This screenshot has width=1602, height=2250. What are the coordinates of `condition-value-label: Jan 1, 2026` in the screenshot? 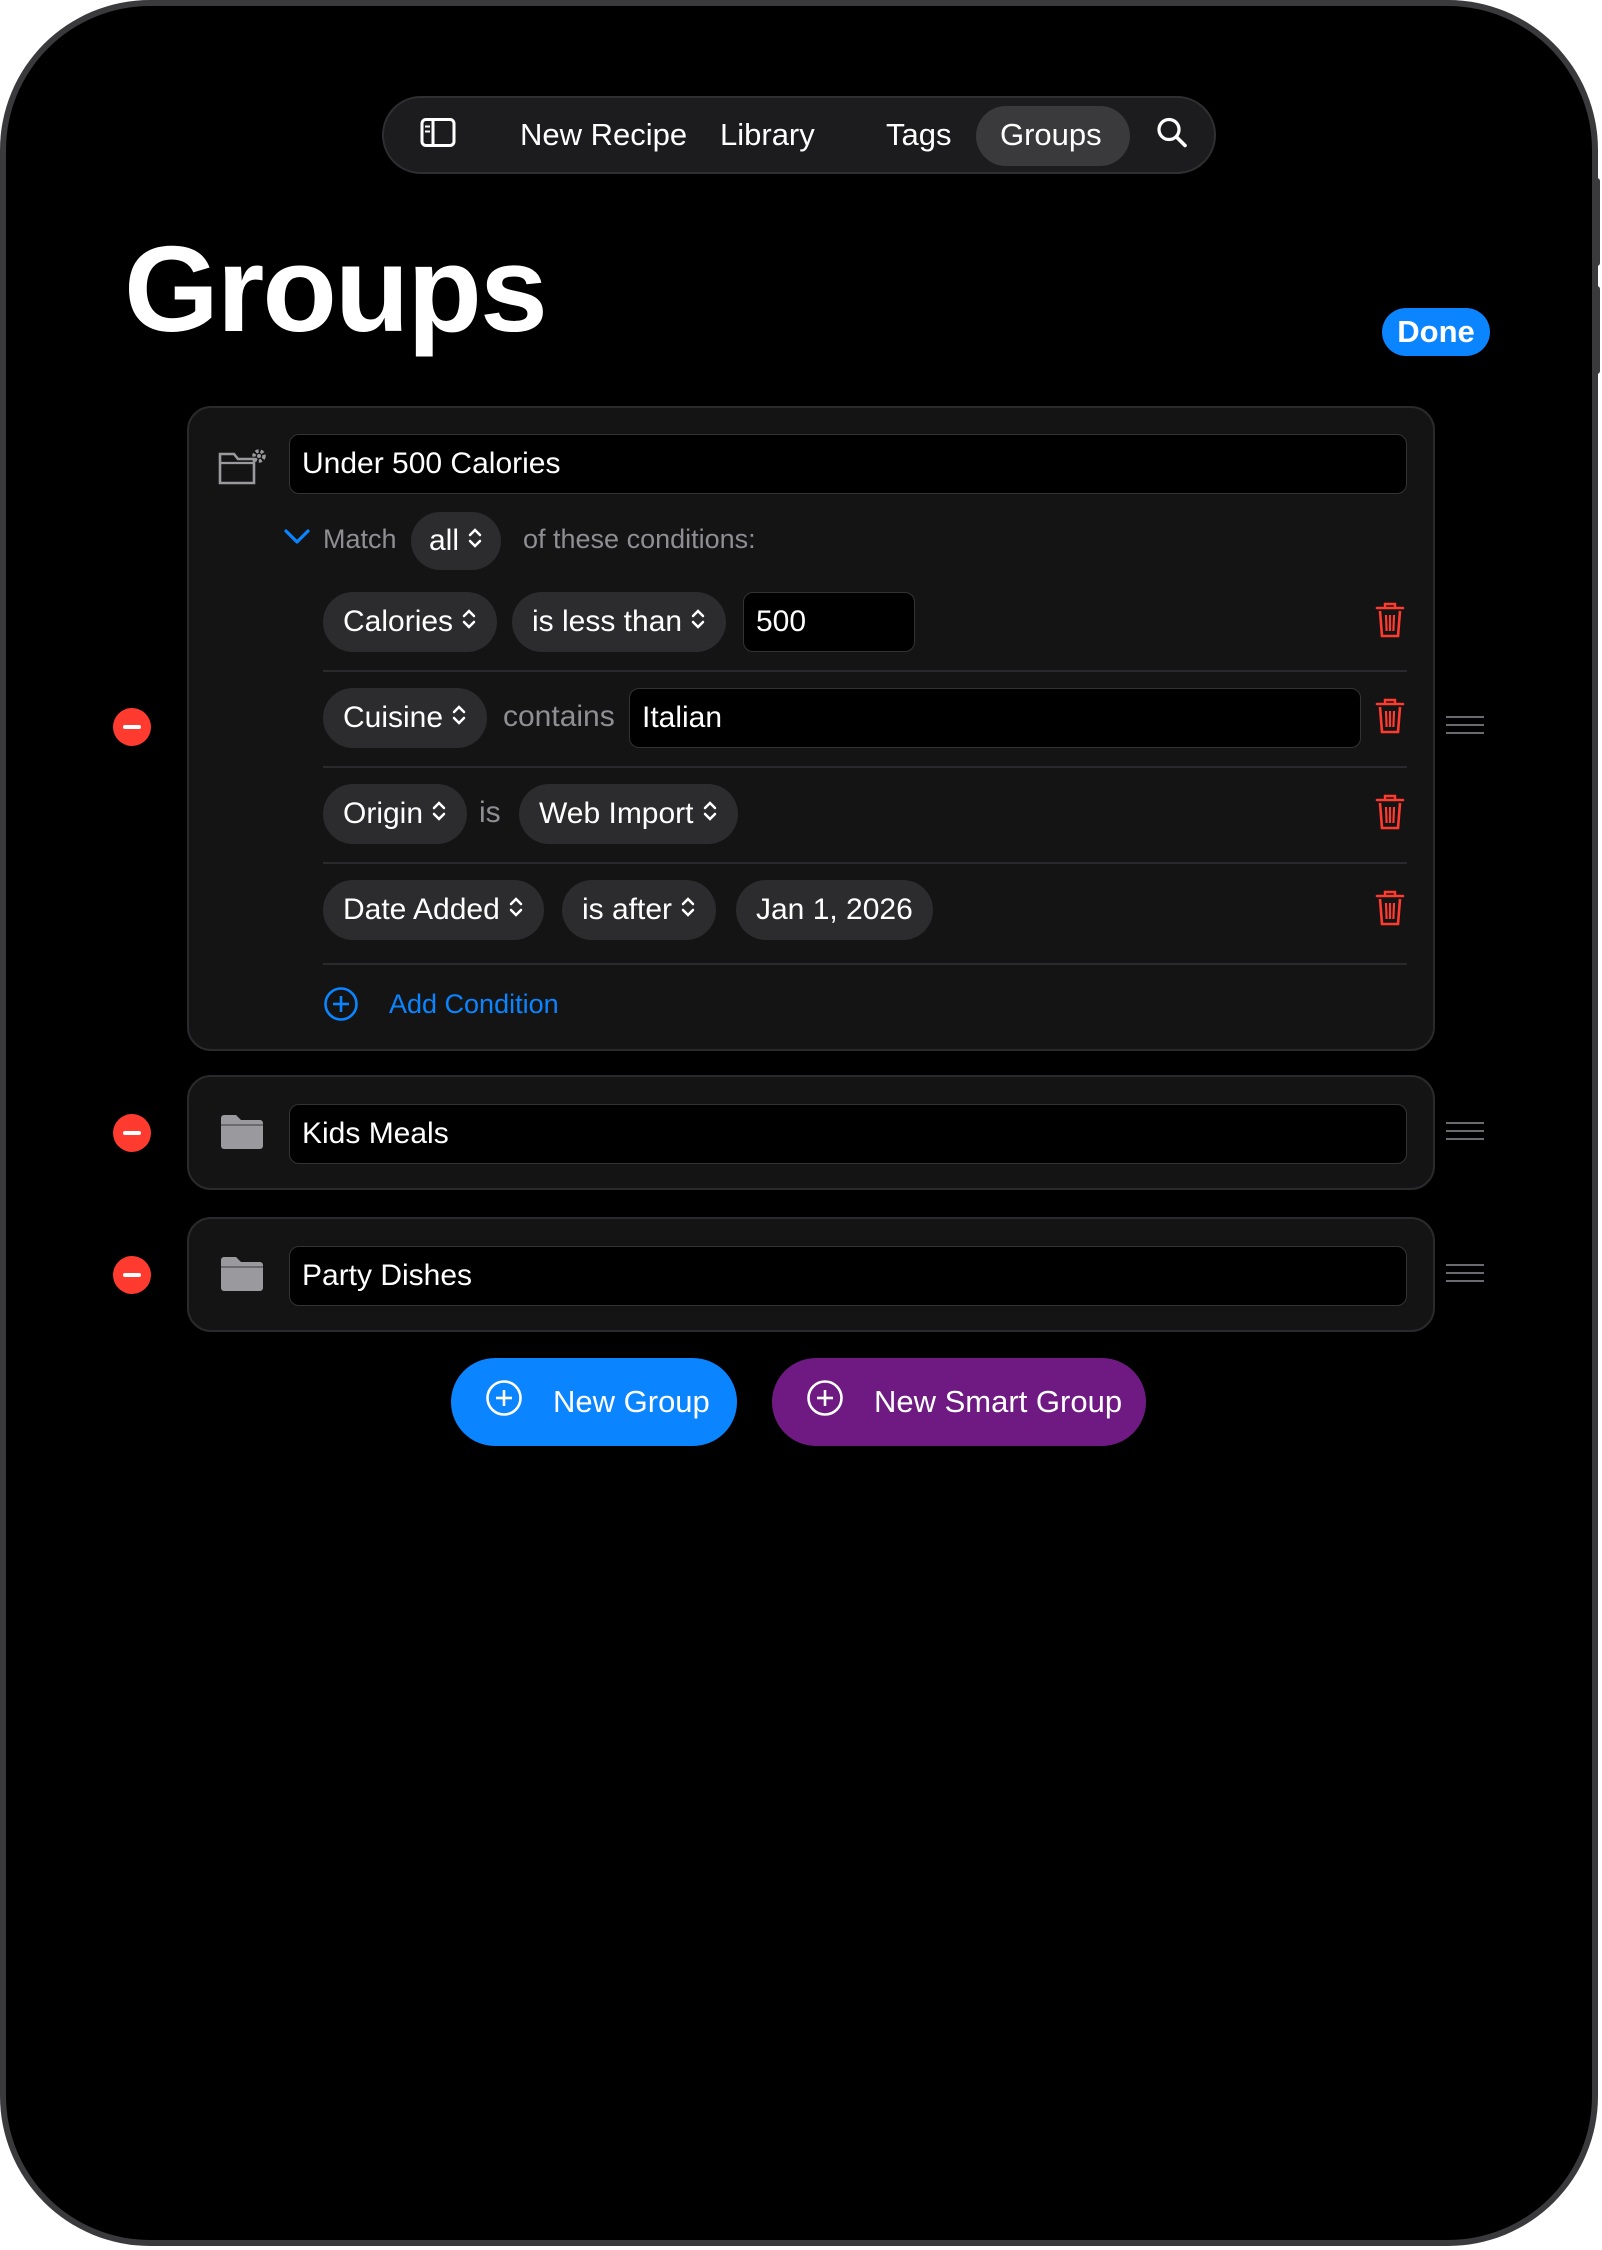 It's located at (834, 909).